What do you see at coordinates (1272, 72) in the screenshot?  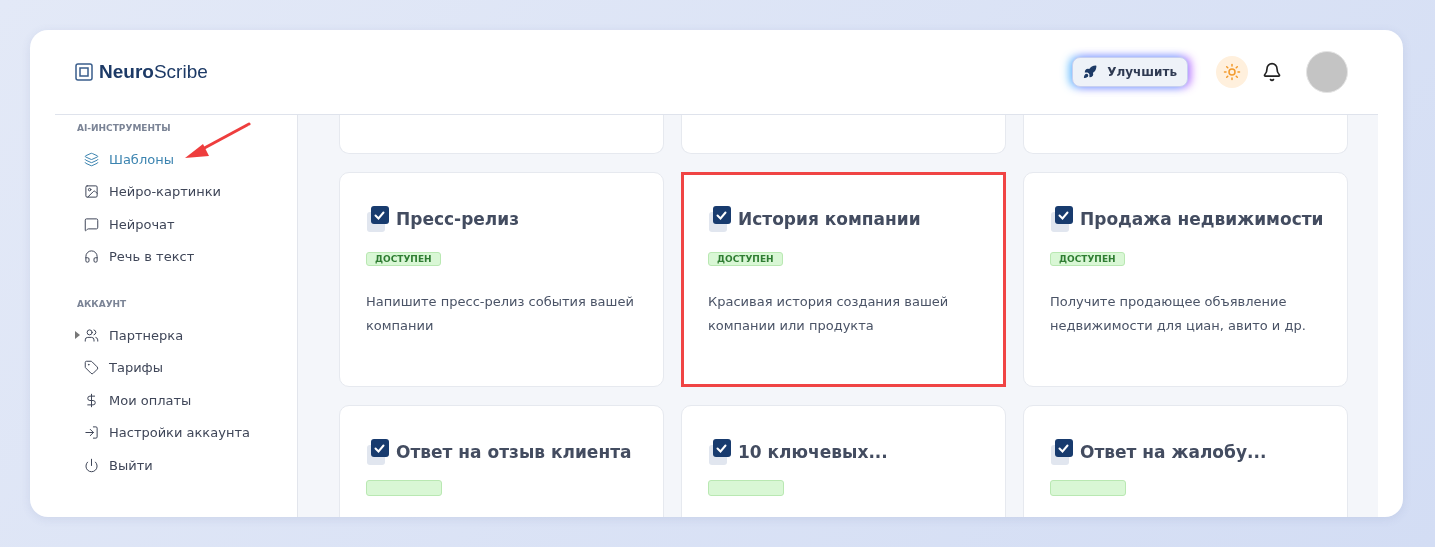 I see `notifications-bell-icon` at bounding box center [1272, 72].